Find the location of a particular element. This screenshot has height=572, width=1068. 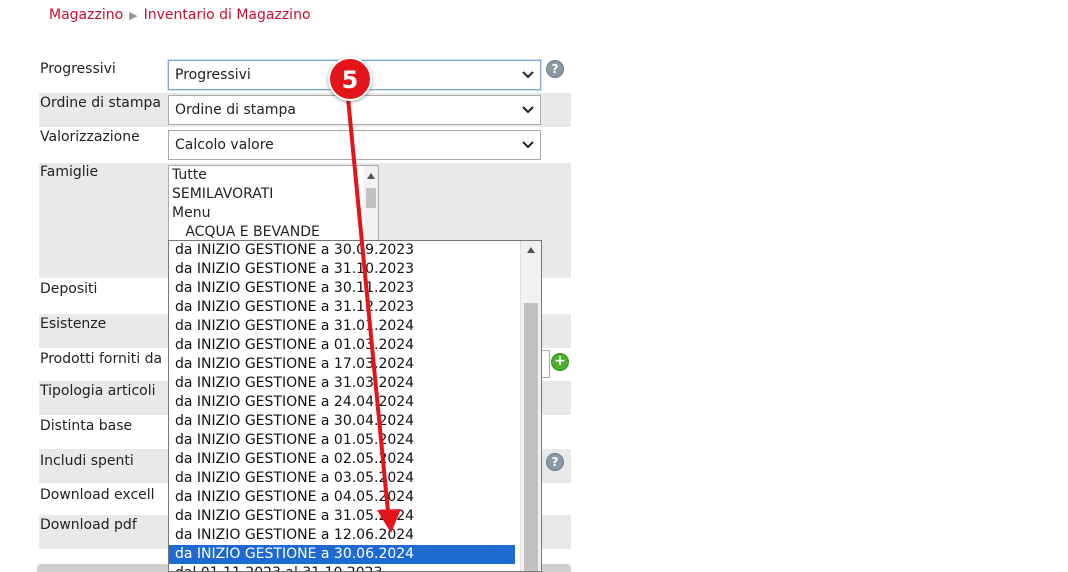

famiglie-scrollbar is located at coordinates (371, 204).